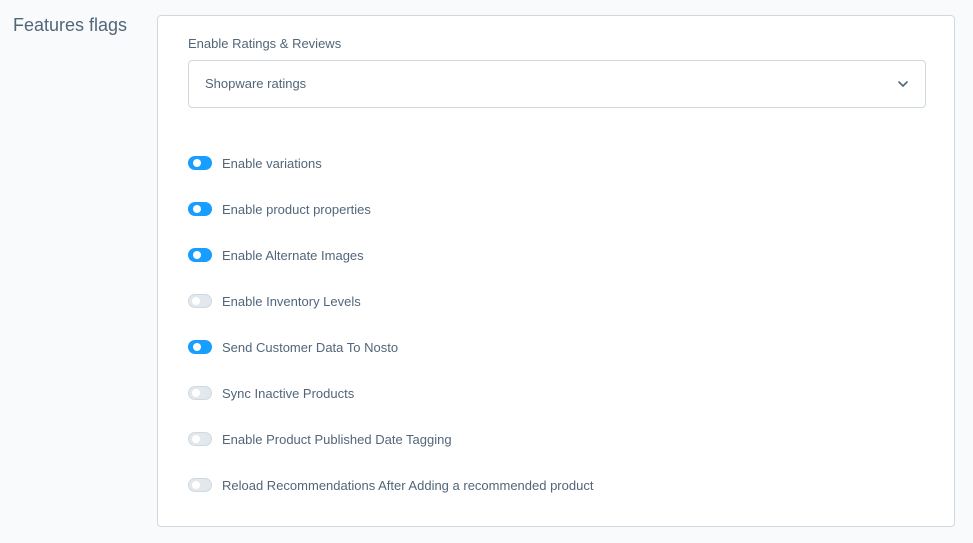  I want to click on toggle-label: Sync Inactive Products, so click(288, 393).